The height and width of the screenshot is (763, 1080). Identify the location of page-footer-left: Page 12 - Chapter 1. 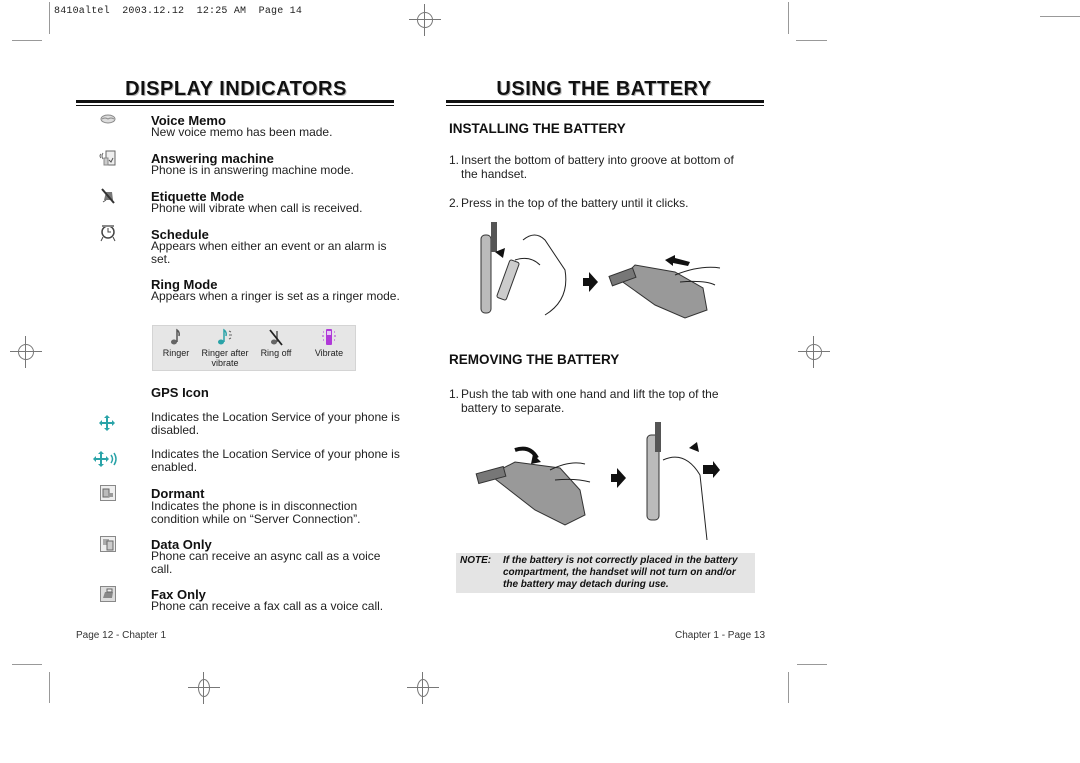
(121, 635).